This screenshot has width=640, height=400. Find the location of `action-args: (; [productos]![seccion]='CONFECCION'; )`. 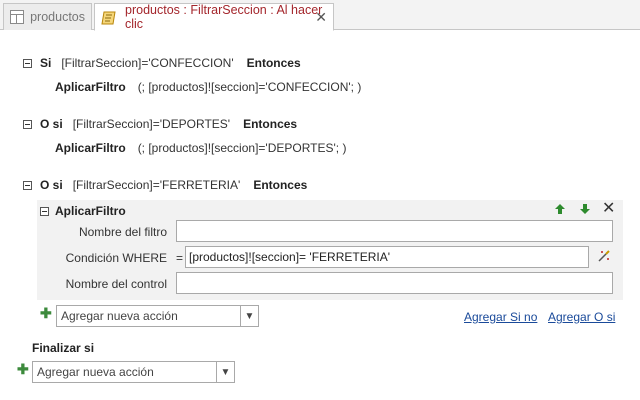

action-args: (; [productos]![seccion]='CONFECCION'; ) is located at coordinates (249, 87).